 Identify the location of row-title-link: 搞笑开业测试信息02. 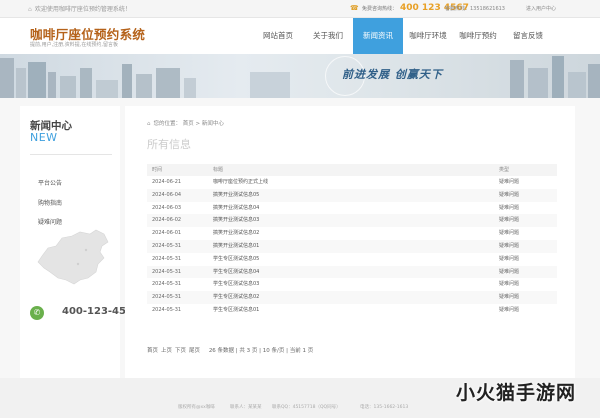
(236, 233).